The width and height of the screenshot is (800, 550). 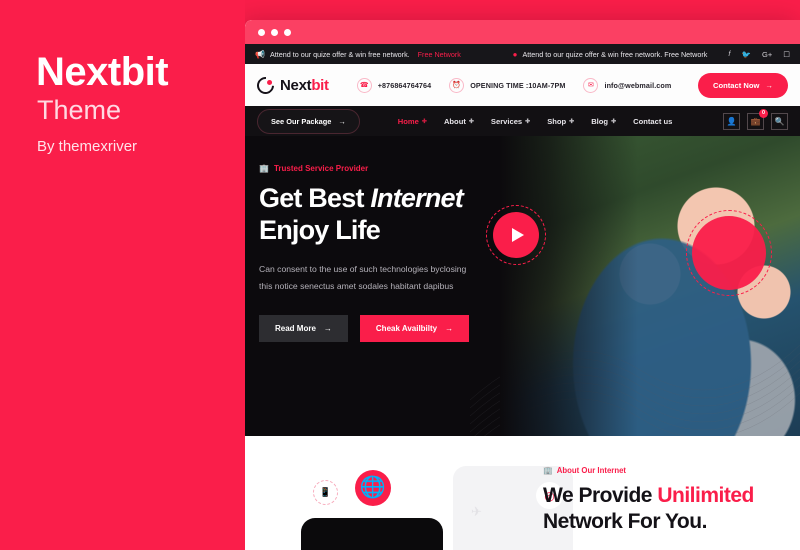 I want to click on hero-heading-emphasis: Internet, so click(x=416, y=198).